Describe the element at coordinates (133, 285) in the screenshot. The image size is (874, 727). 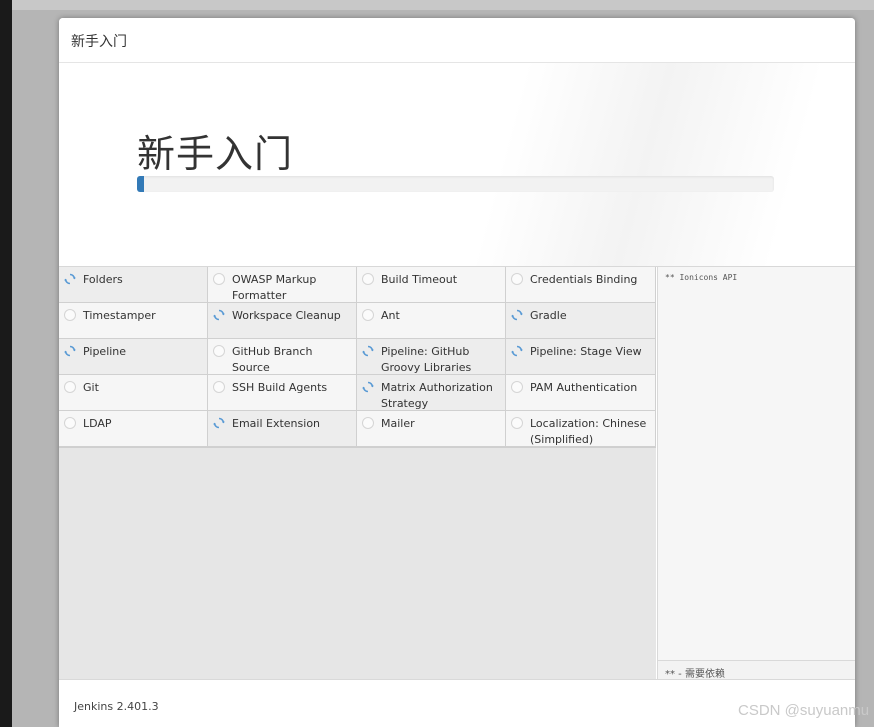
I see `plugin-item: Folders` at that location.